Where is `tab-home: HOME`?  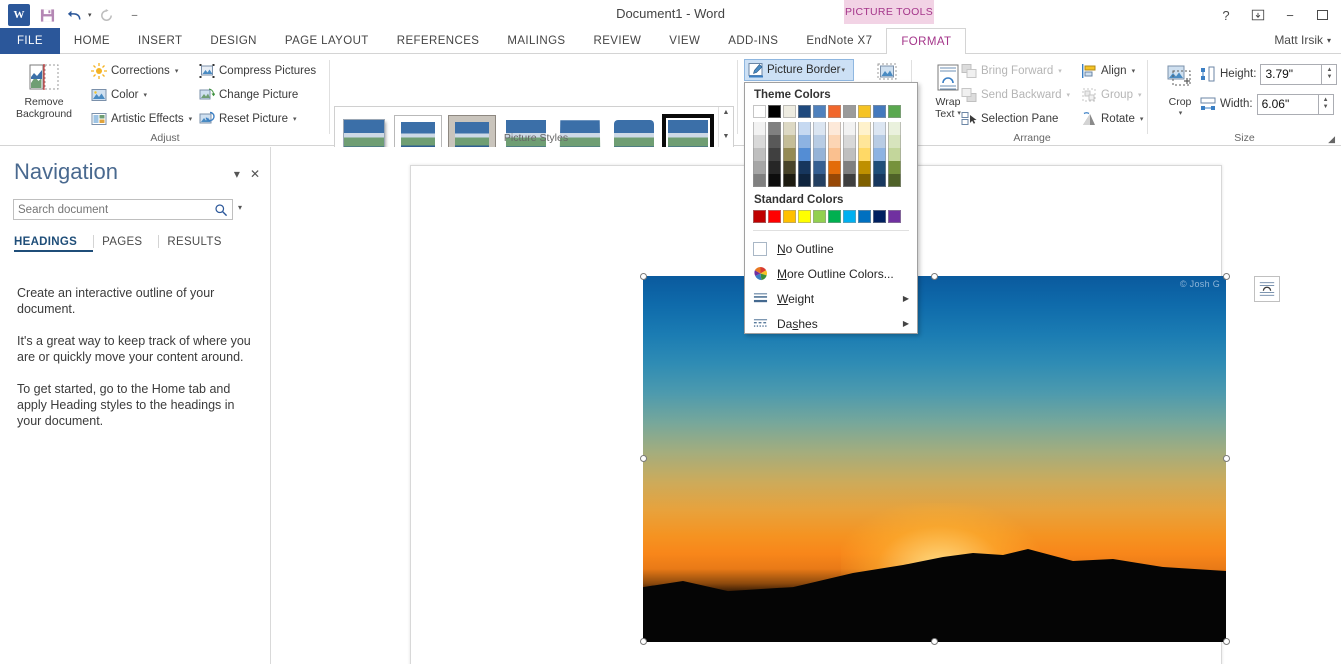
tab-home: HOME is located at coordinates (92, 41).